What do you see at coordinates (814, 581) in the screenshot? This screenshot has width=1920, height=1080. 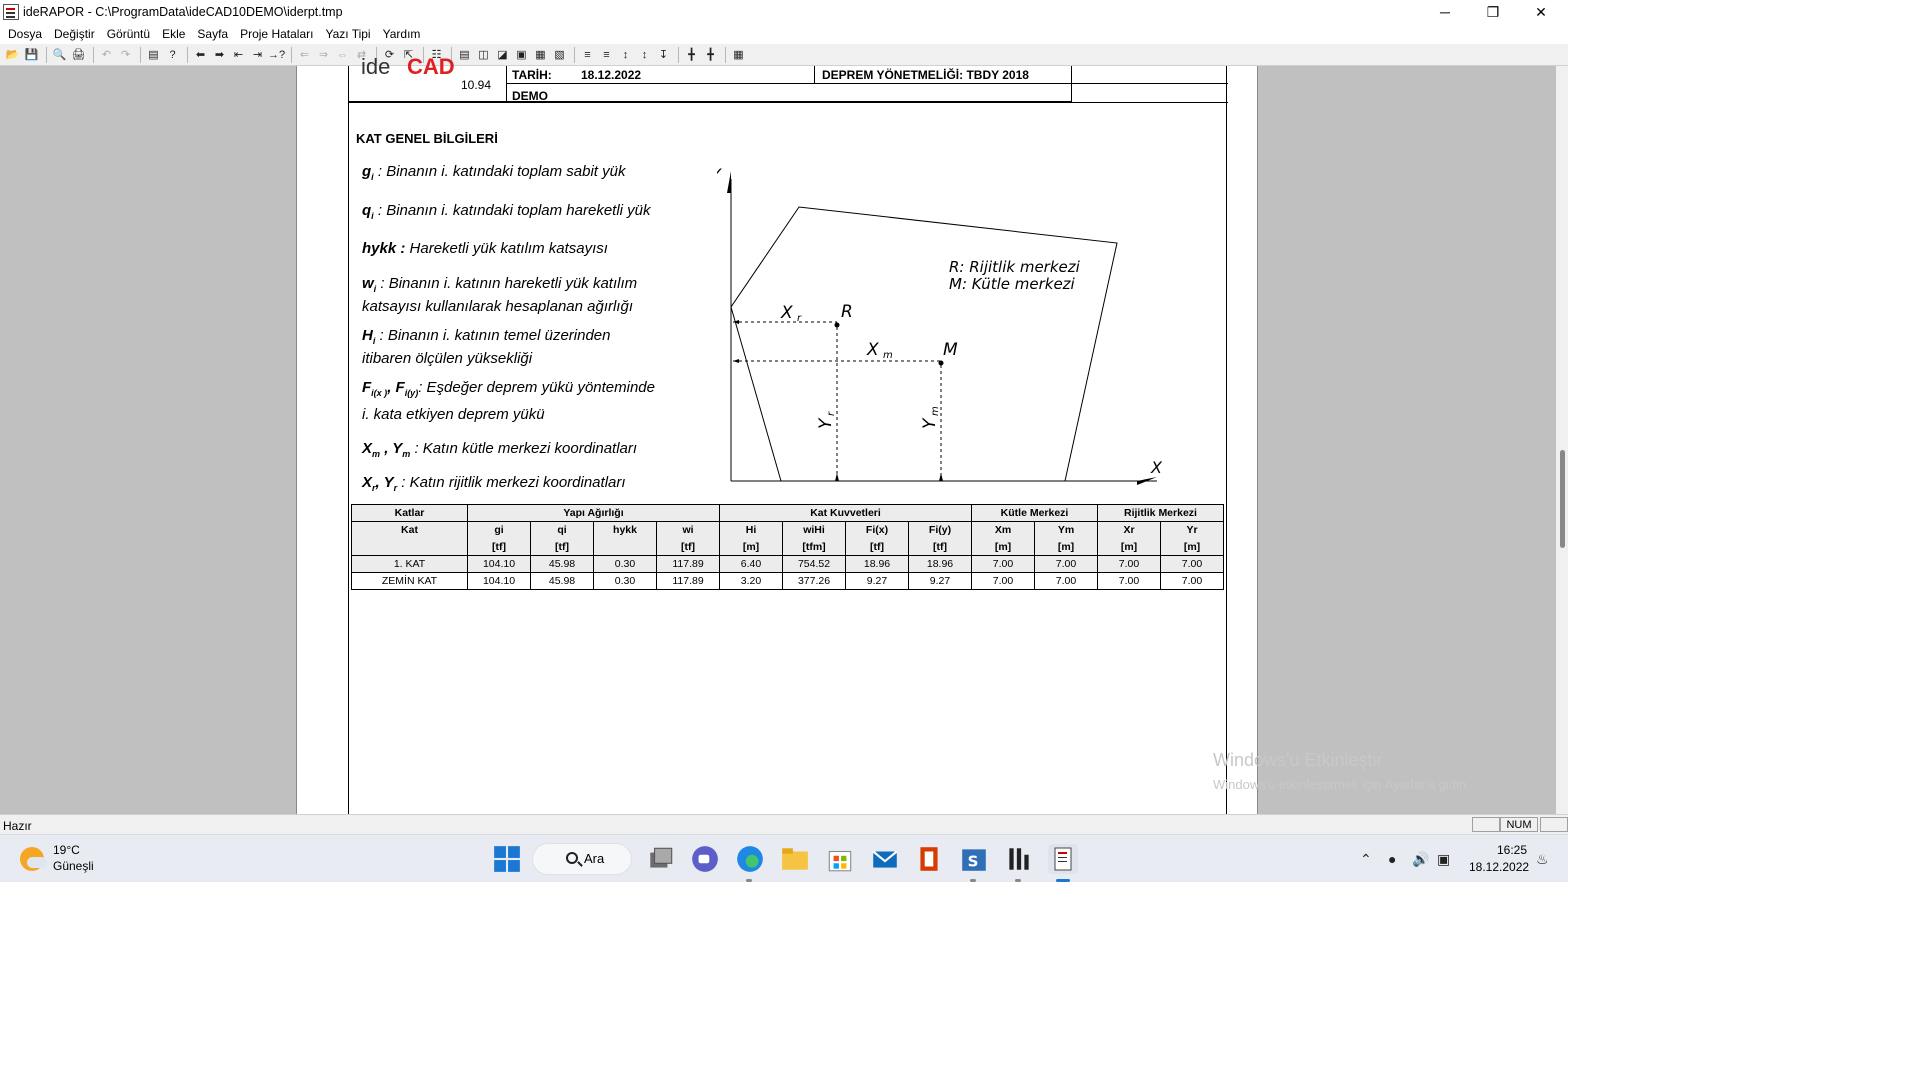 I see `table-cell: 377.26` at bounding box center [814, 581].